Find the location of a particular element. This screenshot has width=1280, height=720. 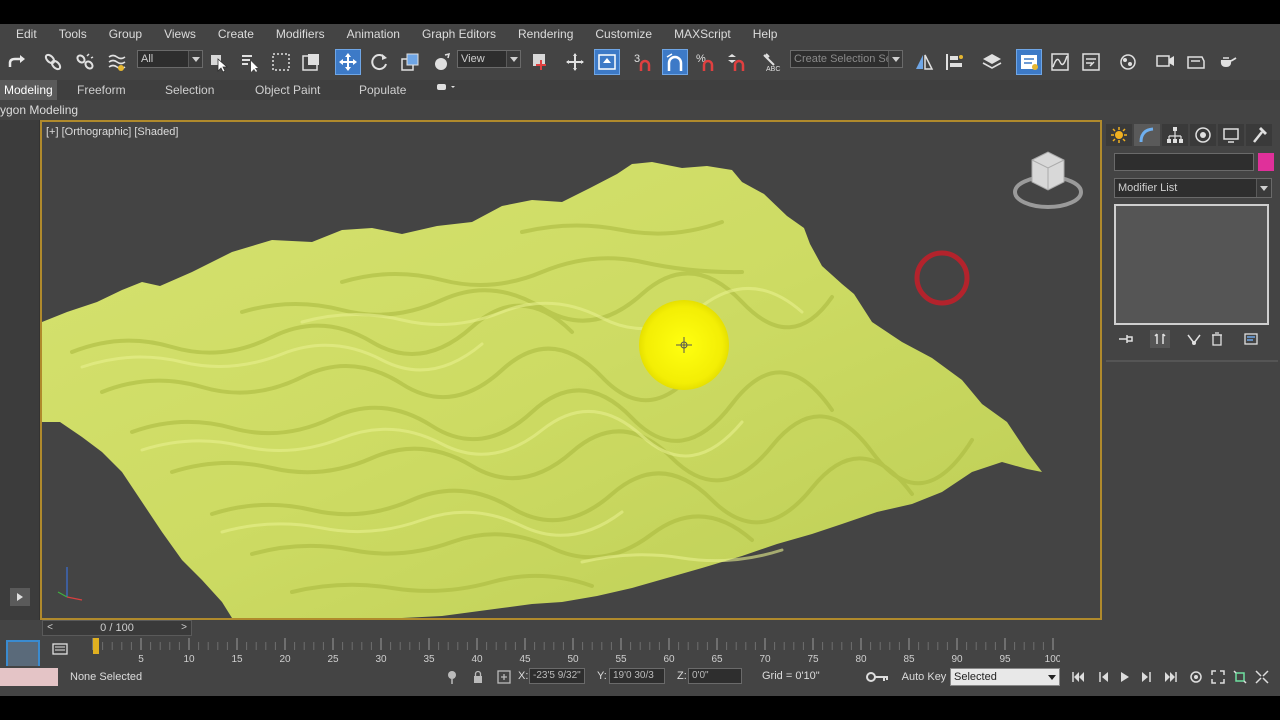

select-move-button is located at coordinates (348, 62).